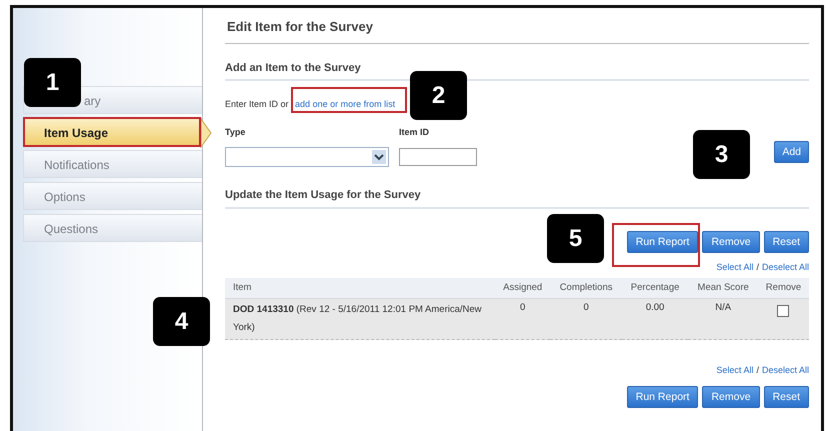 This screenshot has height=431, width=826. What do you see at coordinates (345, 104) in the screenshot?
I see `add-from-list-link: add one or more from list` at bounding box center [345, 104].